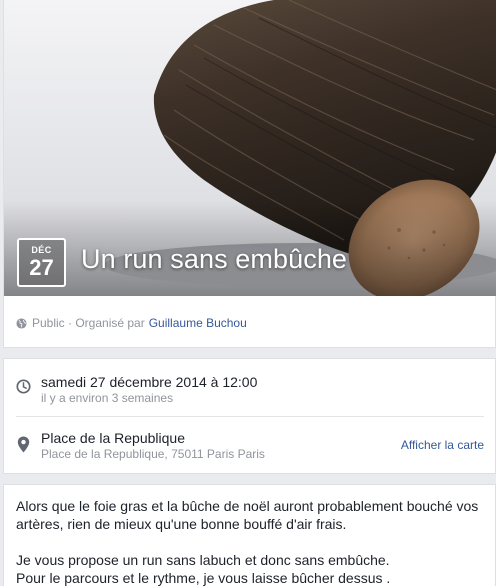  I want to click on privacy-row: Public · Organisé par Guillaume Buchou, so click(131, 323).